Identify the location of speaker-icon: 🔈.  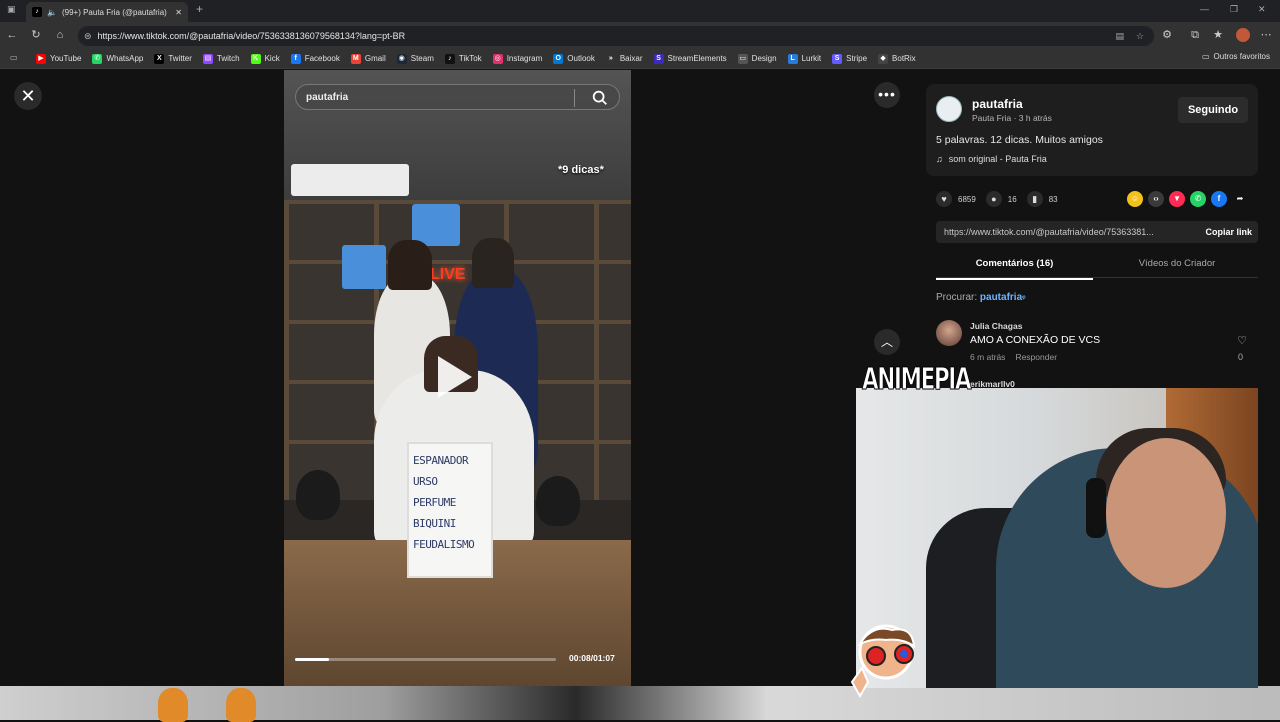
(52, 12).